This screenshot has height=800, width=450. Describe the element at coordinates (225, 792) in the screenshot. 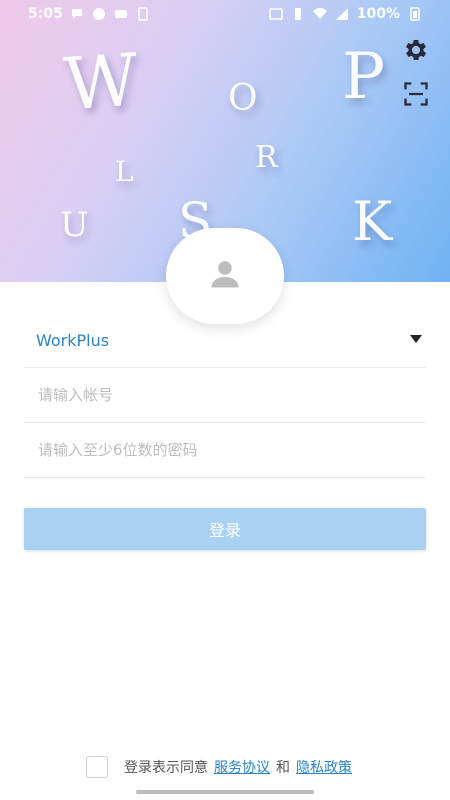

I see `gesture-nav-bar` at that location.